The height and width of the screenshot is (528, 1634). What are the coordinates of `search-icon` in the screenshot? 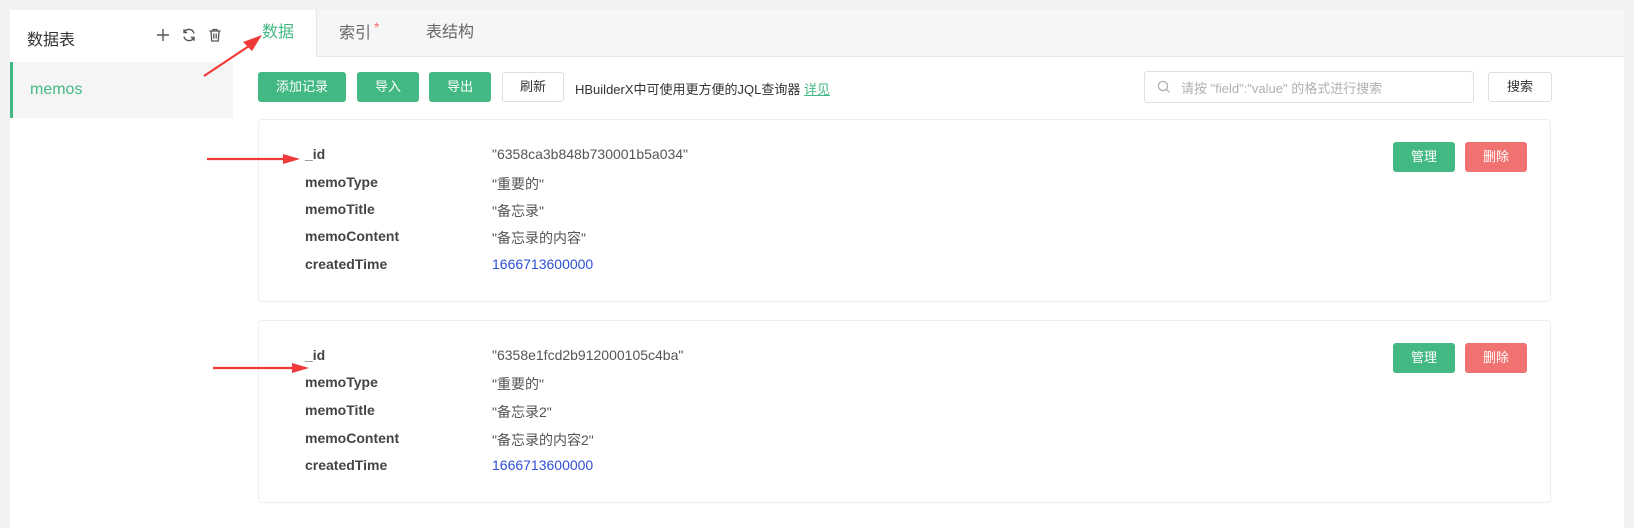 It's located at (1164, 87).